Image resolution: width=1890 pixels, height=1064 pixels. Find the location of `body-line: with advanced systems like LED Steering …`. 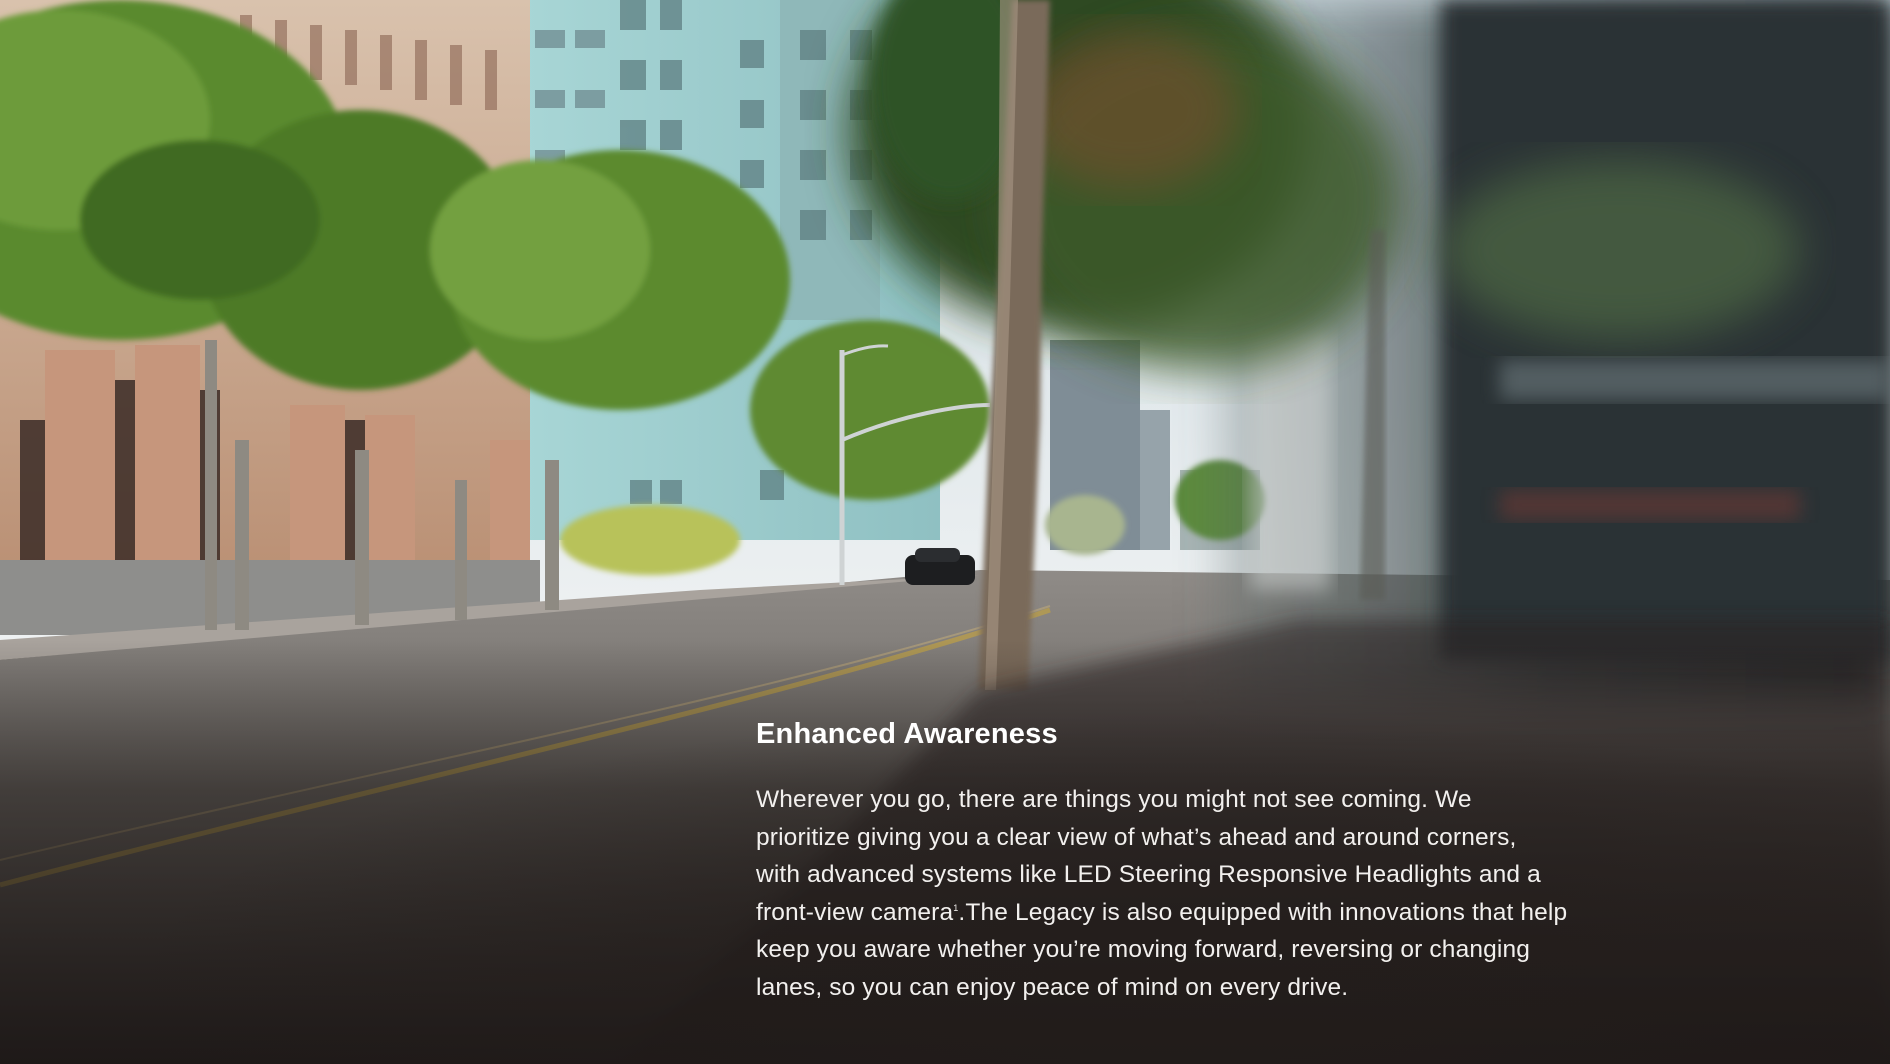

body-line: with advanced systems like LED Steering … is located at coordinates (1148, 875).